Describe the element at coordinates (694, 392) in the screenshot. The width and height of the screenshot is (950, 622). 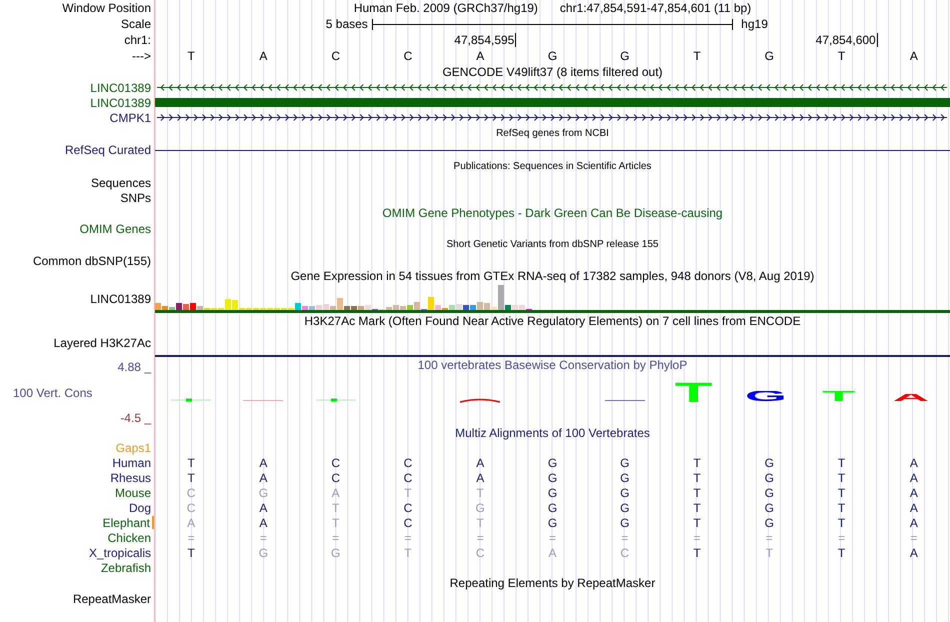
I see `logo-letter: T` at that location.